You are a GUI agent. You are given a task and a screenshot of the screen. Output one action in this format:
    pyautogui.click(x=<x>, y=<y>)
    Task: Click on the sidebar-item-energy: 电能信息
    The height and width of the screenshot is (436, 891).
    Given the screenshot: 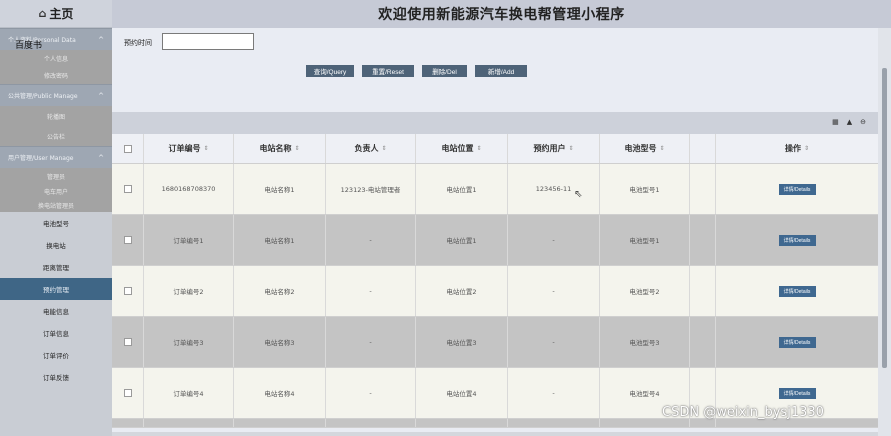 What is the action you would take?
    pyautogui.click(x=56, y=311)
    